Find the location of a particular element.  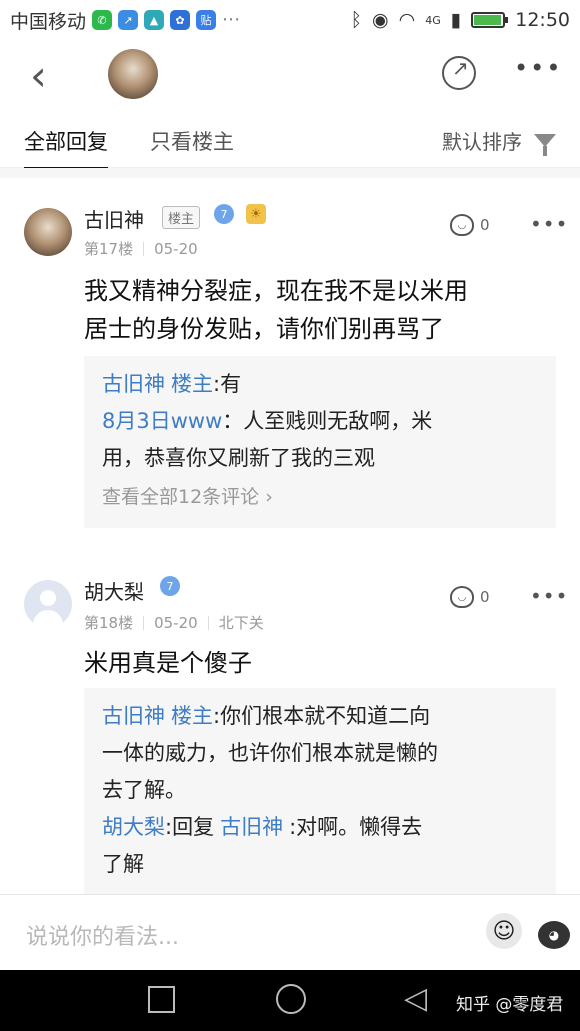

baidu-icon: ✿ is located at coordinates (180, 20).